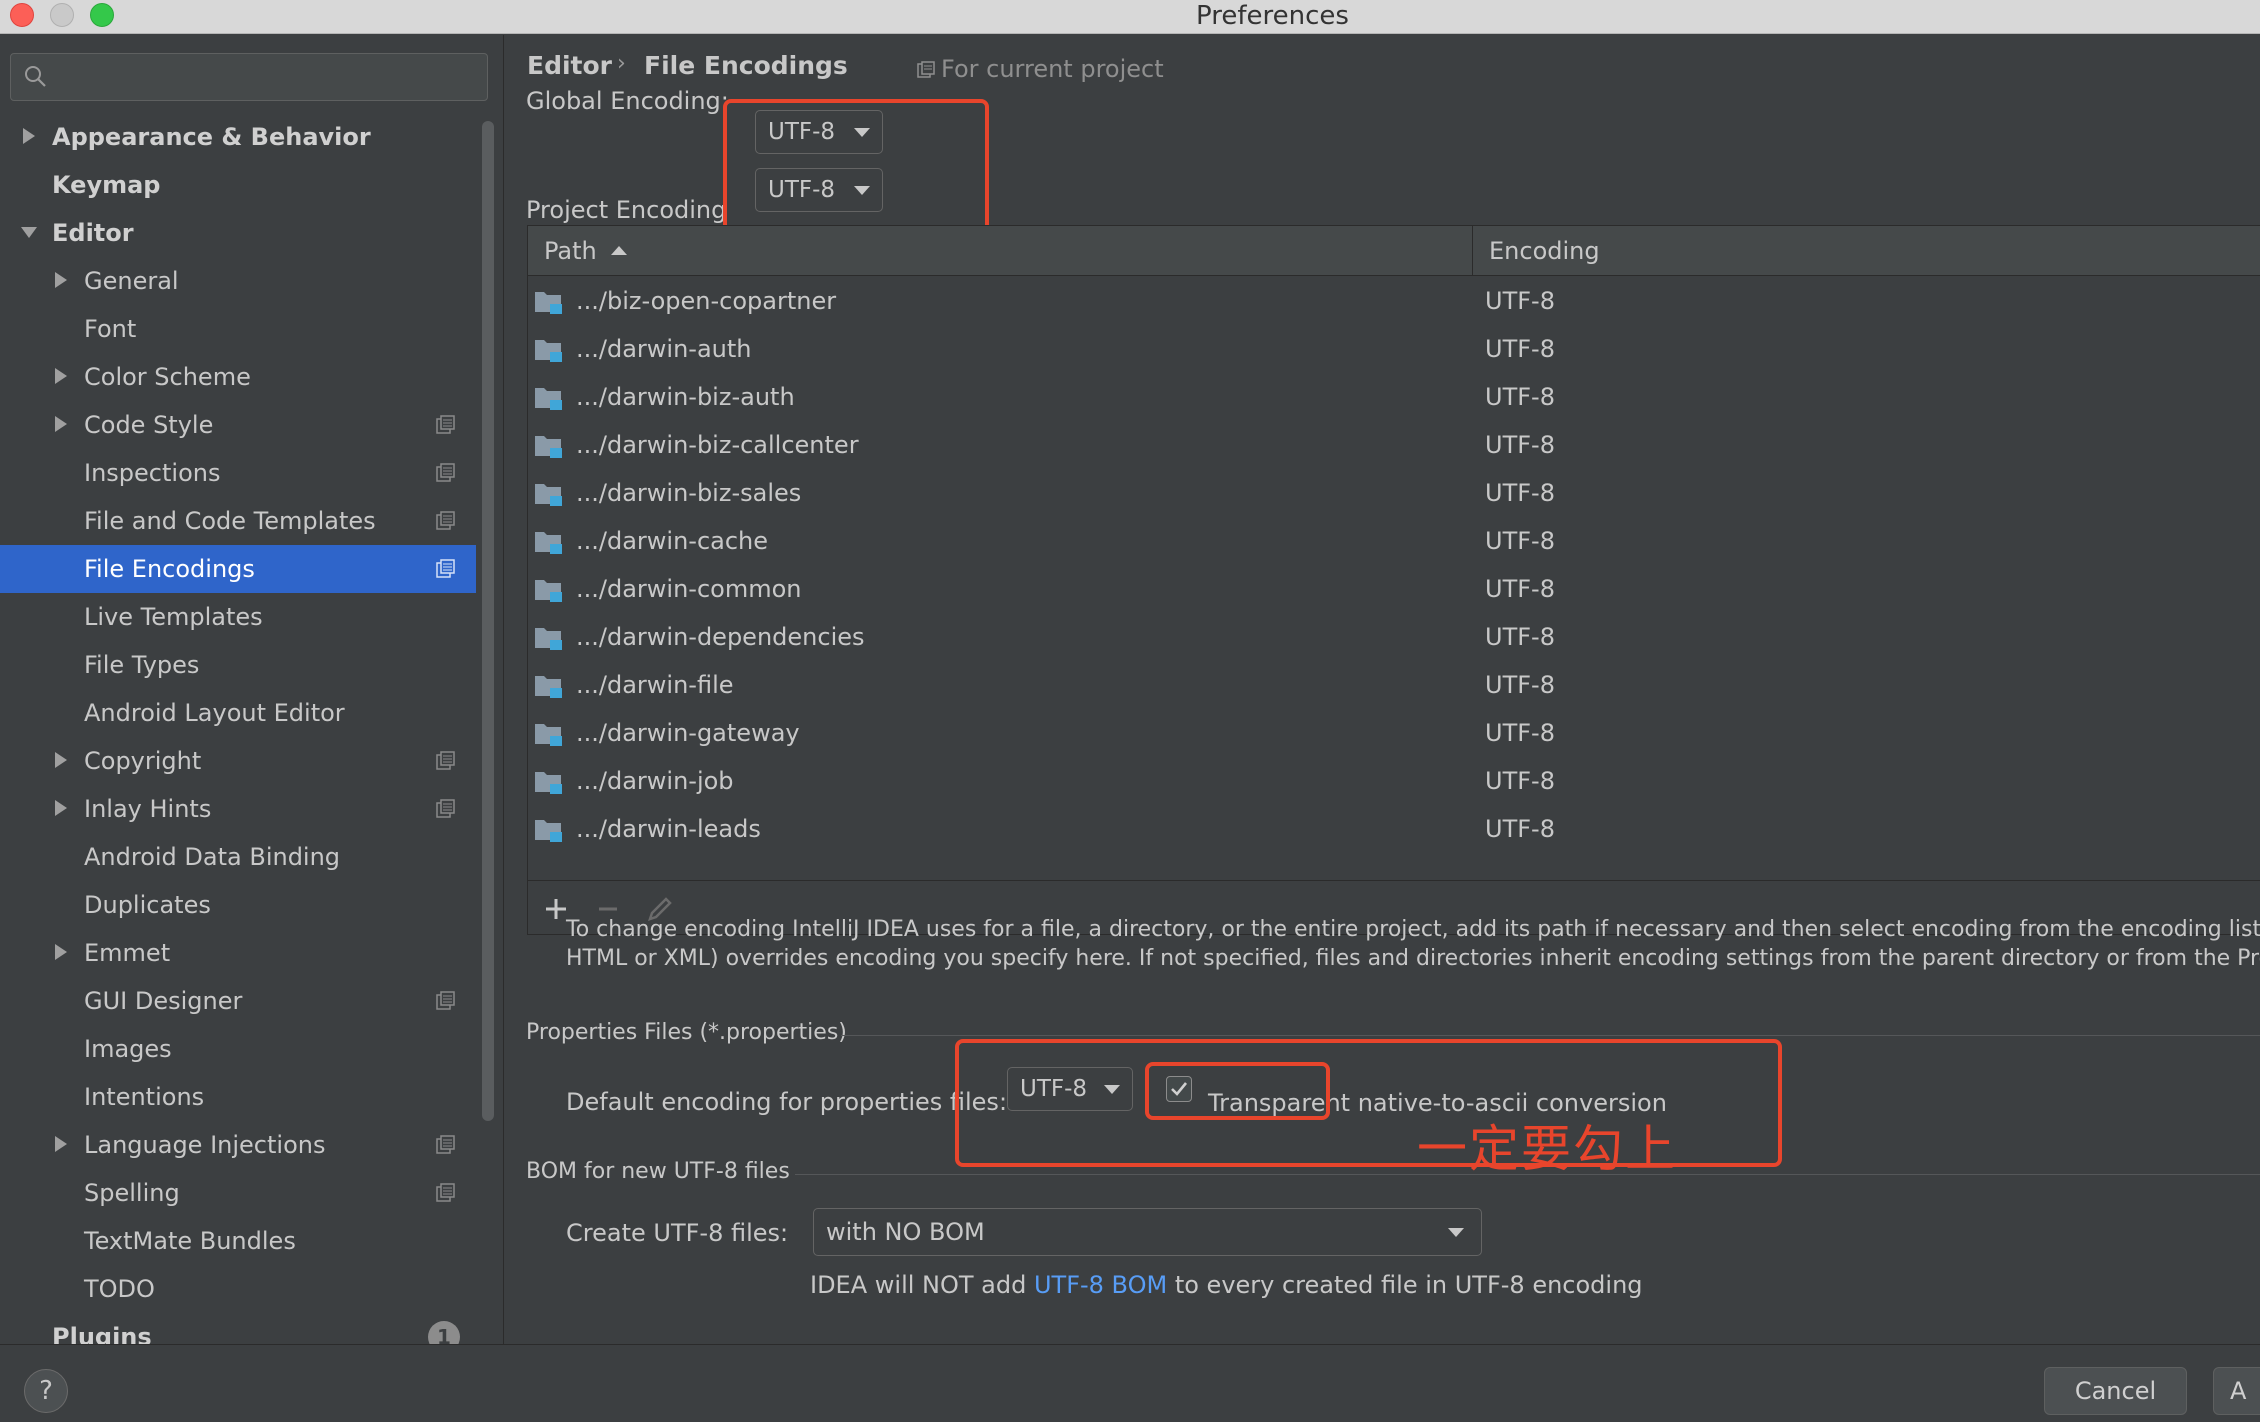 Image resolution: width=2260 pixels, height=1422 pixels. What do you see at coordinates (1394, 397) in the screenshot?
I see `table-row: .../darwin-biz-auth UTF-8` at bounding box center [1394, 397].